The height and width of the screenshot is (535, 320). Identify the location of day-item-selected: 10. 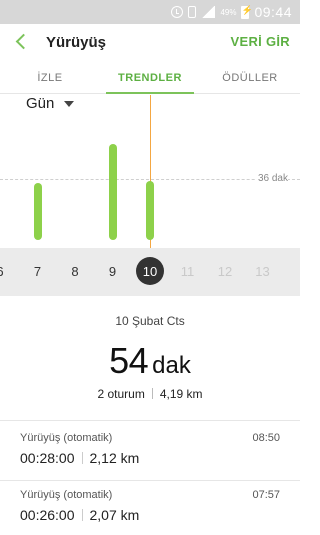
(150, 272).